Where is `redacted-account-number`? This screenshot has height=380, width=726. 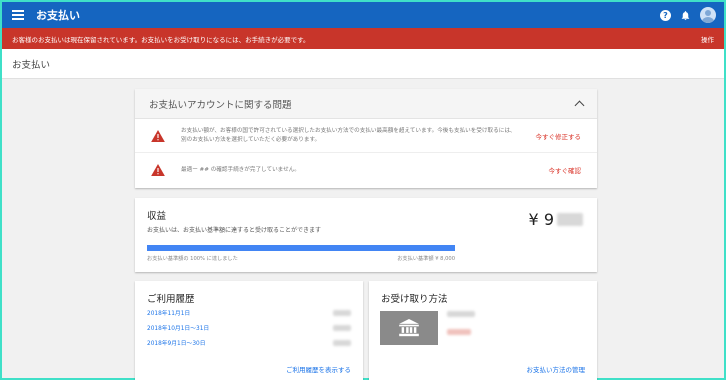
redacted-account-number is located at coordinates (459, 332).